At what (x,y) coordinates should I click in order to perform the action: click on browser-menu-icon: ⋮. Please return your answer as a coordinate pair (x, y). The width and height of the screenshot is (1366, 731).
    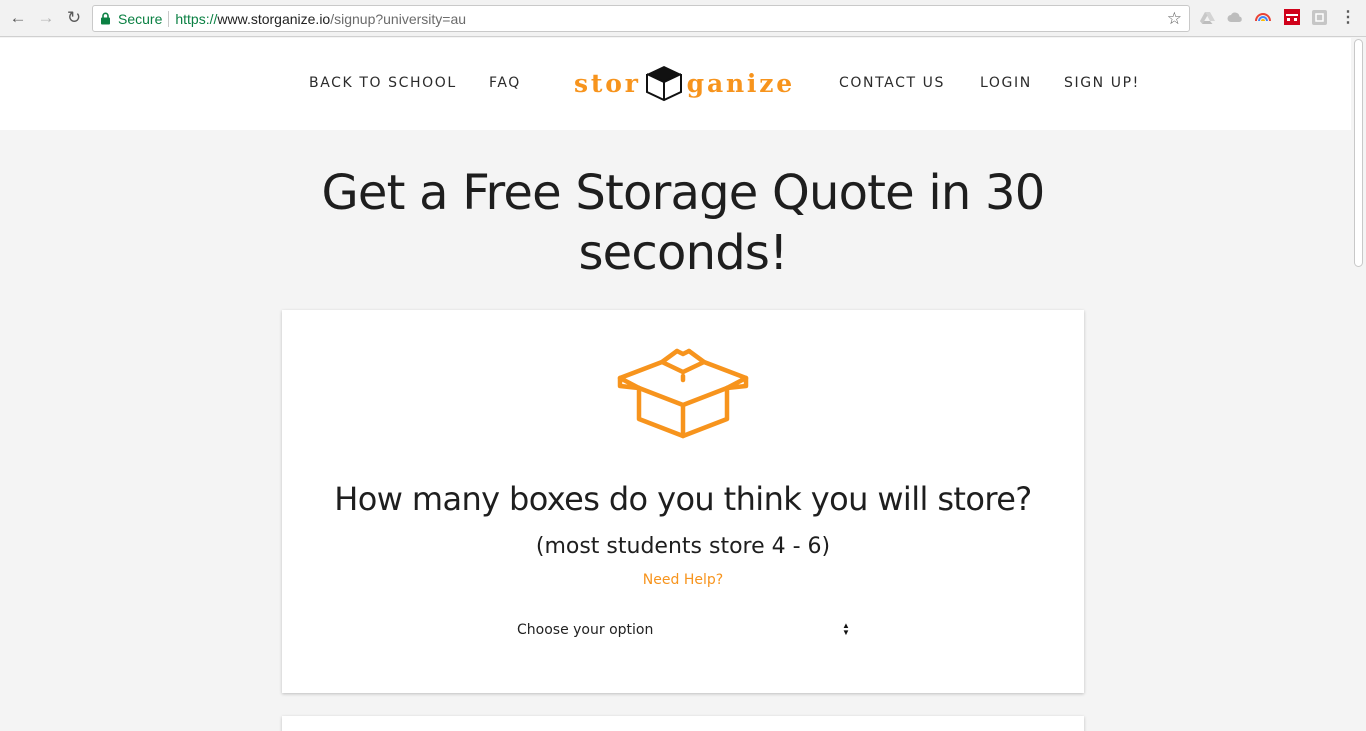
    Looking at the image, I should click on (1348, 17).